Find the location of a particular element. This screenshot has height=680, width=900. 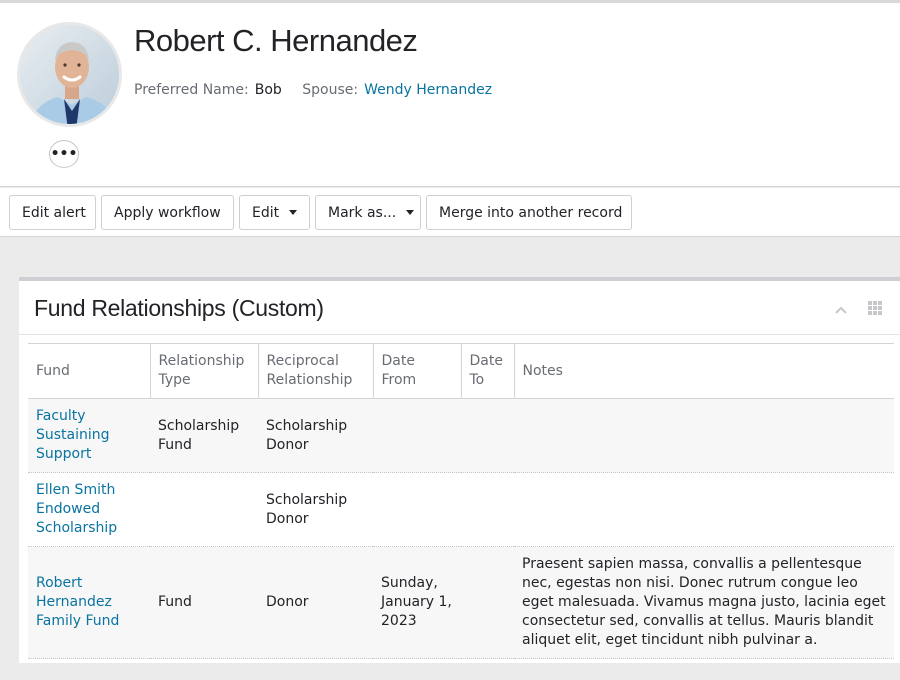

fund-link: Faculty Sustaining Support is located at coordinates (73, 435).